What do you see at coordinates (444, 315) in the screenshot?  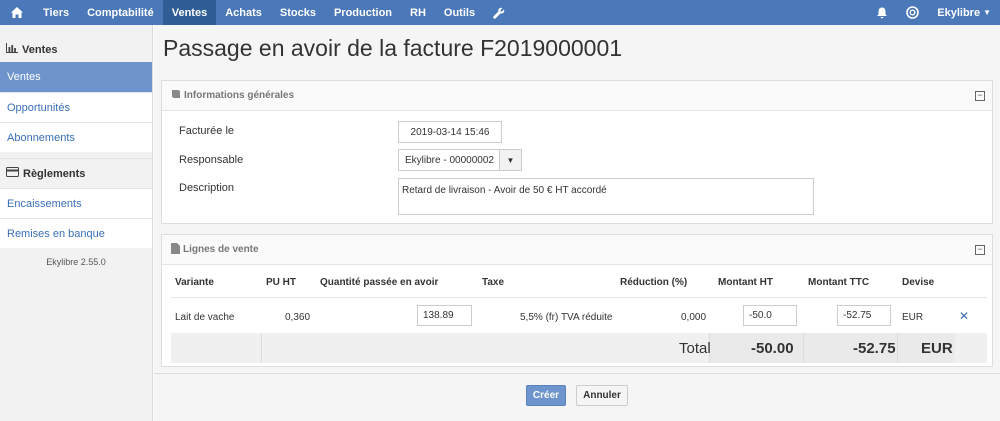 I see `quantity-input: 138.89` at bounding box center [444, 315].